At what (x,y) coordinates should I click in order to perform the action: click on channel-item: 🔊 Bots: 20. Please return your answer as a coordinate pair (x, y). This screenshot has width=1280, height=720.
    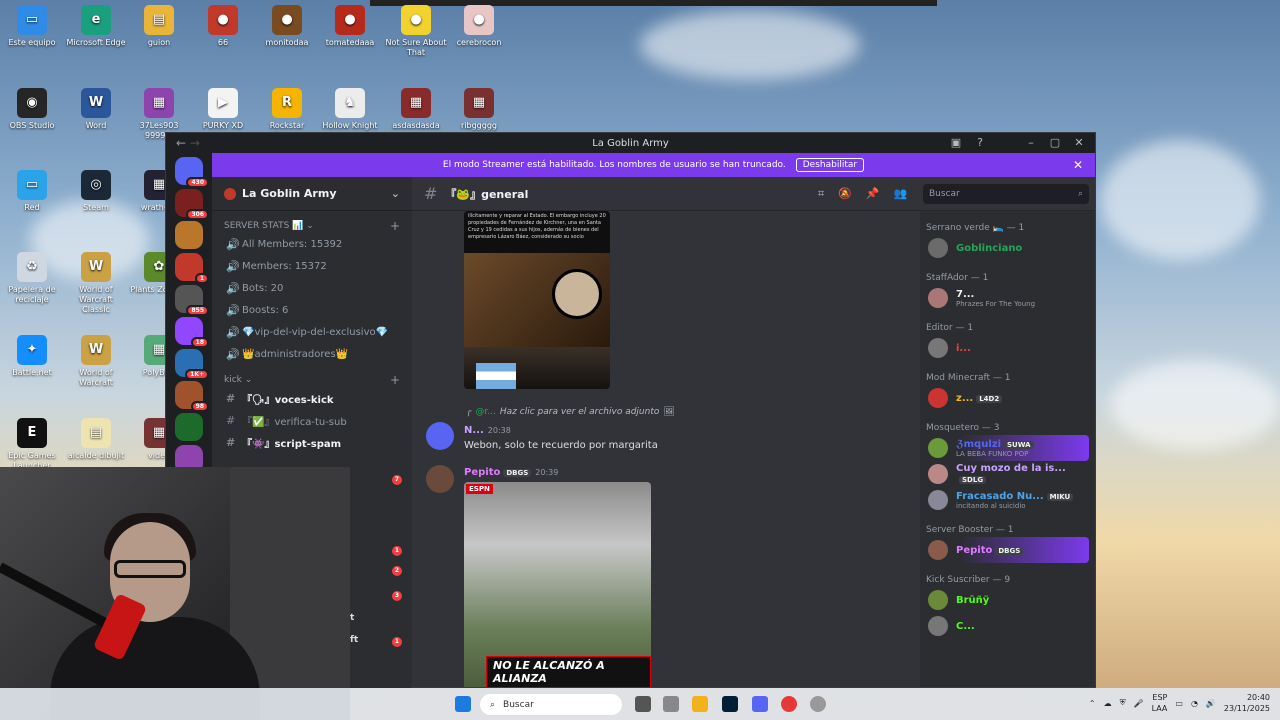
    Looking at the image, I should click on (312, 288).